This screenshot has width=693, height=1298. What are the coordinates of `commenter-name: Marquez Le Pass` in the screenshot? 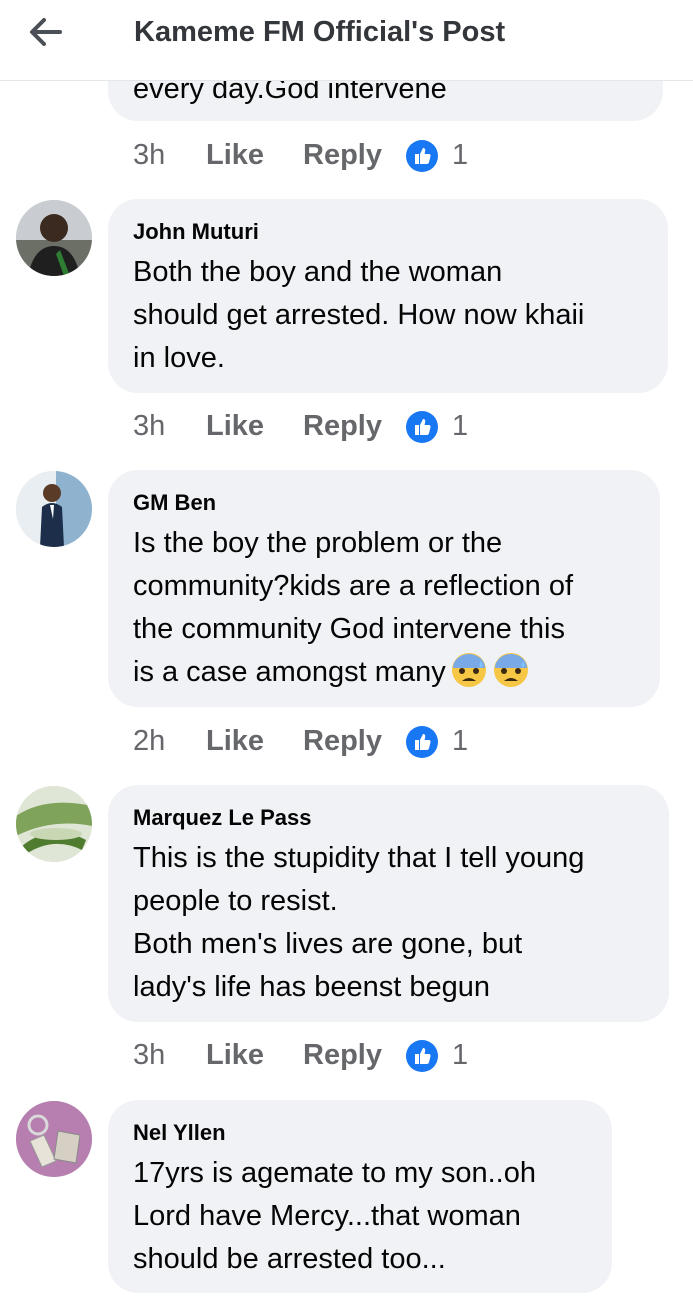 It's located at (222, 818).